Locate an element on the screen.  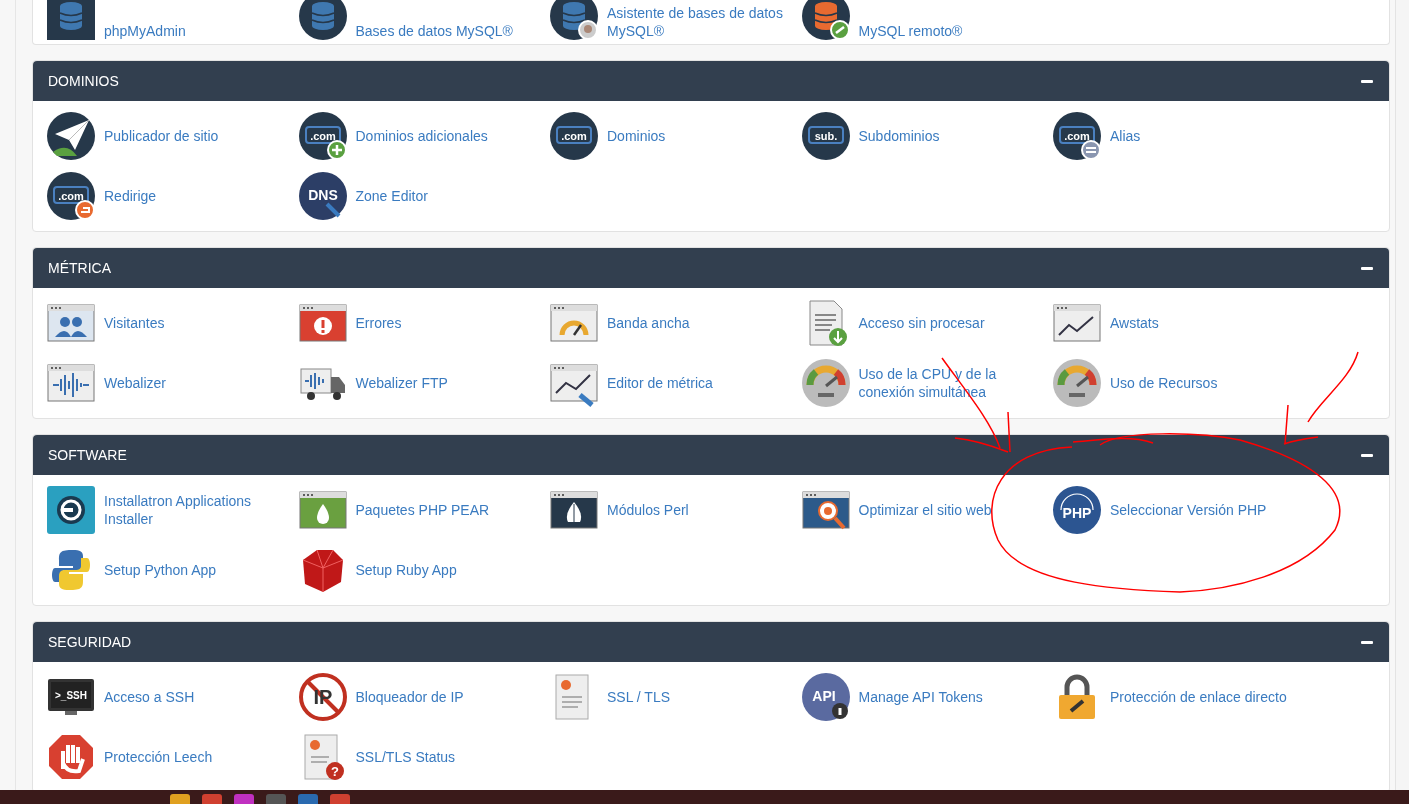
icon-label: >_SSH is located at coordinates (71, 695).